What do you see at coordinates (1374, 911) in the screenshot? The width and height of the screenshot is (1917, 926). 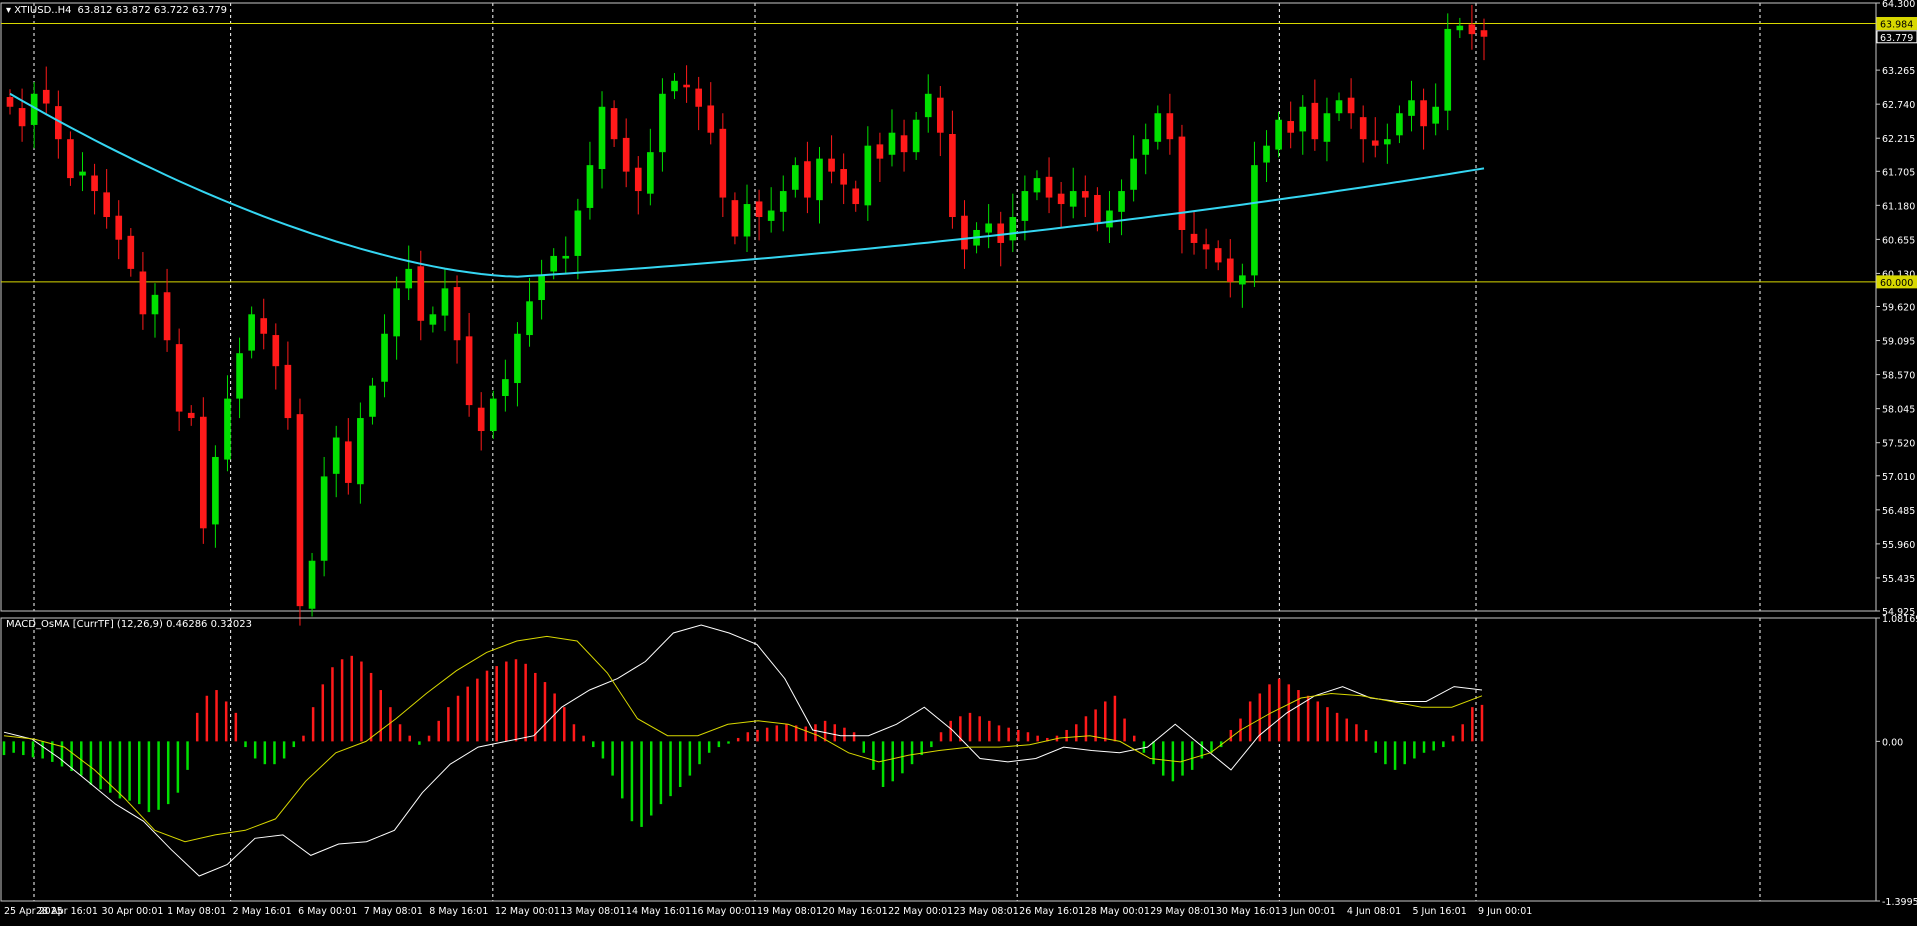 I see `time-tick-label: 4 Jun 08:01` at bounding box center [1374, 911].